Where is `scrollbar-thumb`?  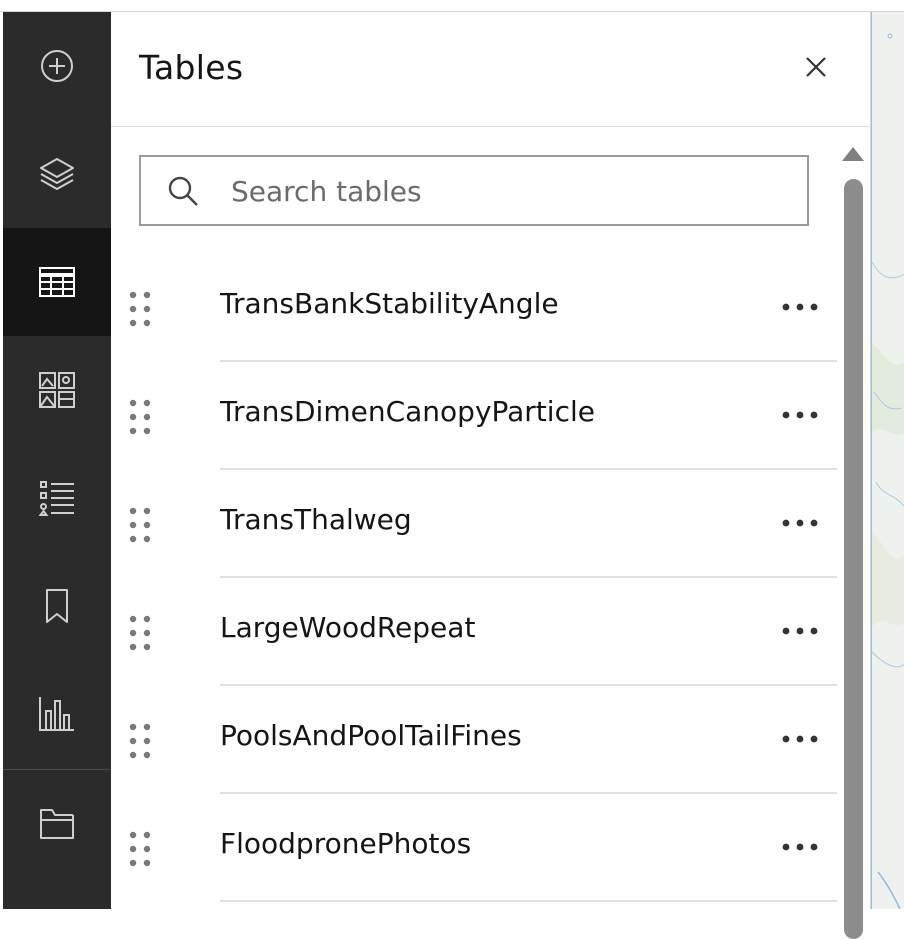
scrollbar-thumb is located at coordinates (853, 559).